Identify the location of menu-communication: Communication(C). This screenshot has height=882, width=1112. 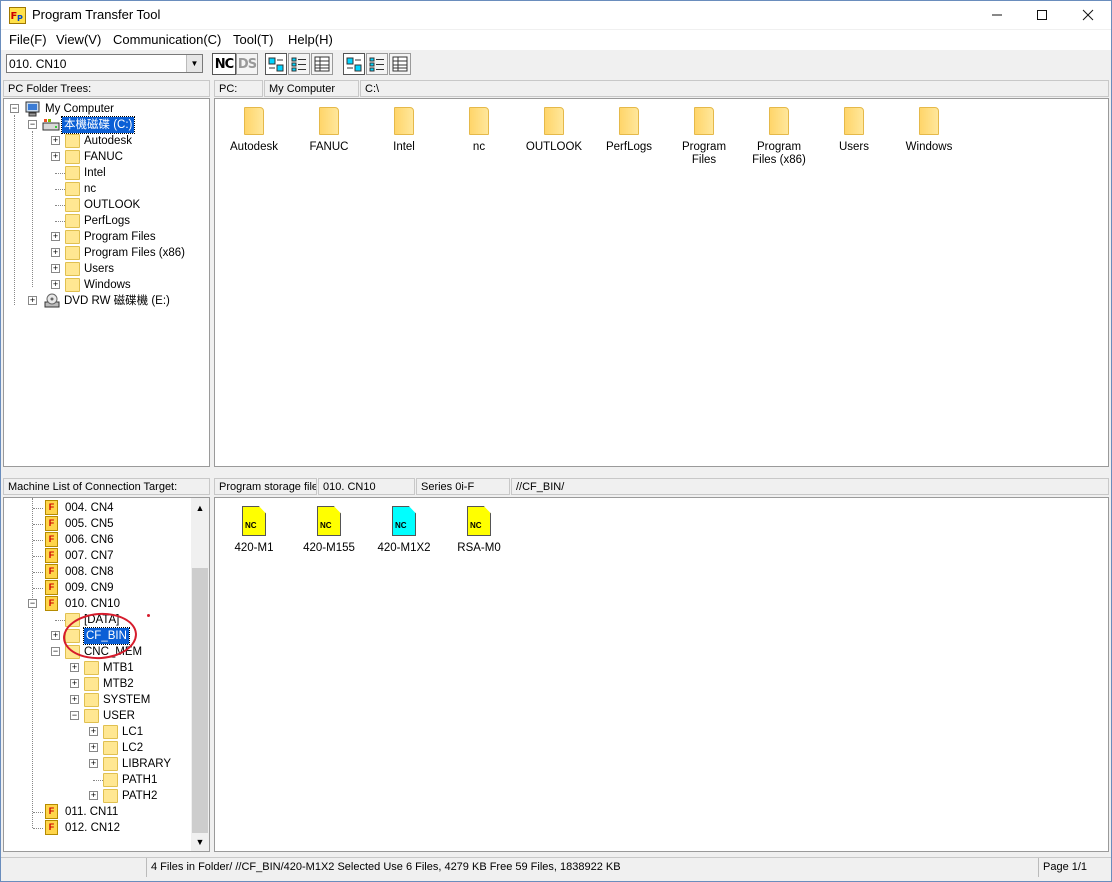
(167, 39).